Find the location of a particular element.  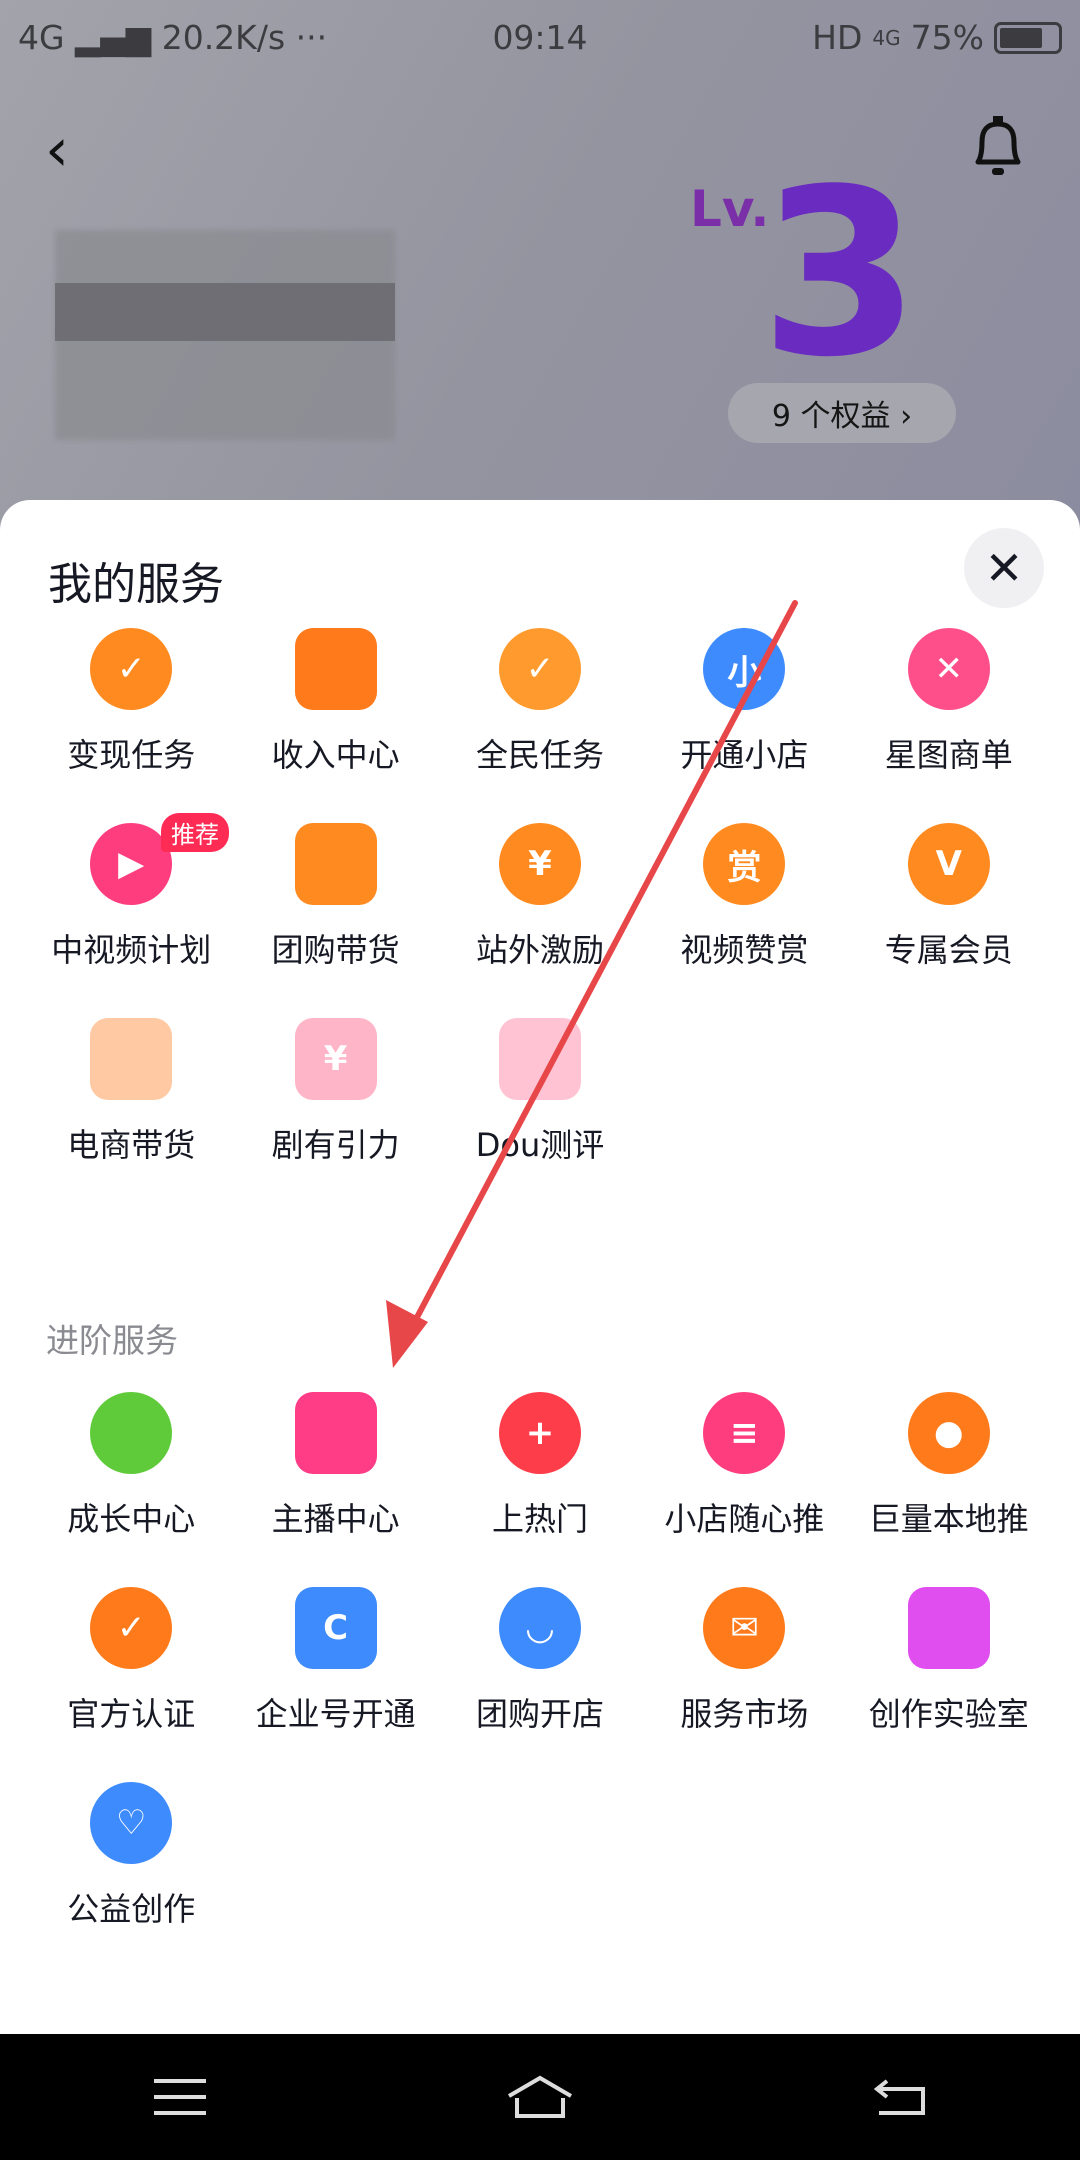

cart-icon: ≡ is located at coordinates (744, 1433).